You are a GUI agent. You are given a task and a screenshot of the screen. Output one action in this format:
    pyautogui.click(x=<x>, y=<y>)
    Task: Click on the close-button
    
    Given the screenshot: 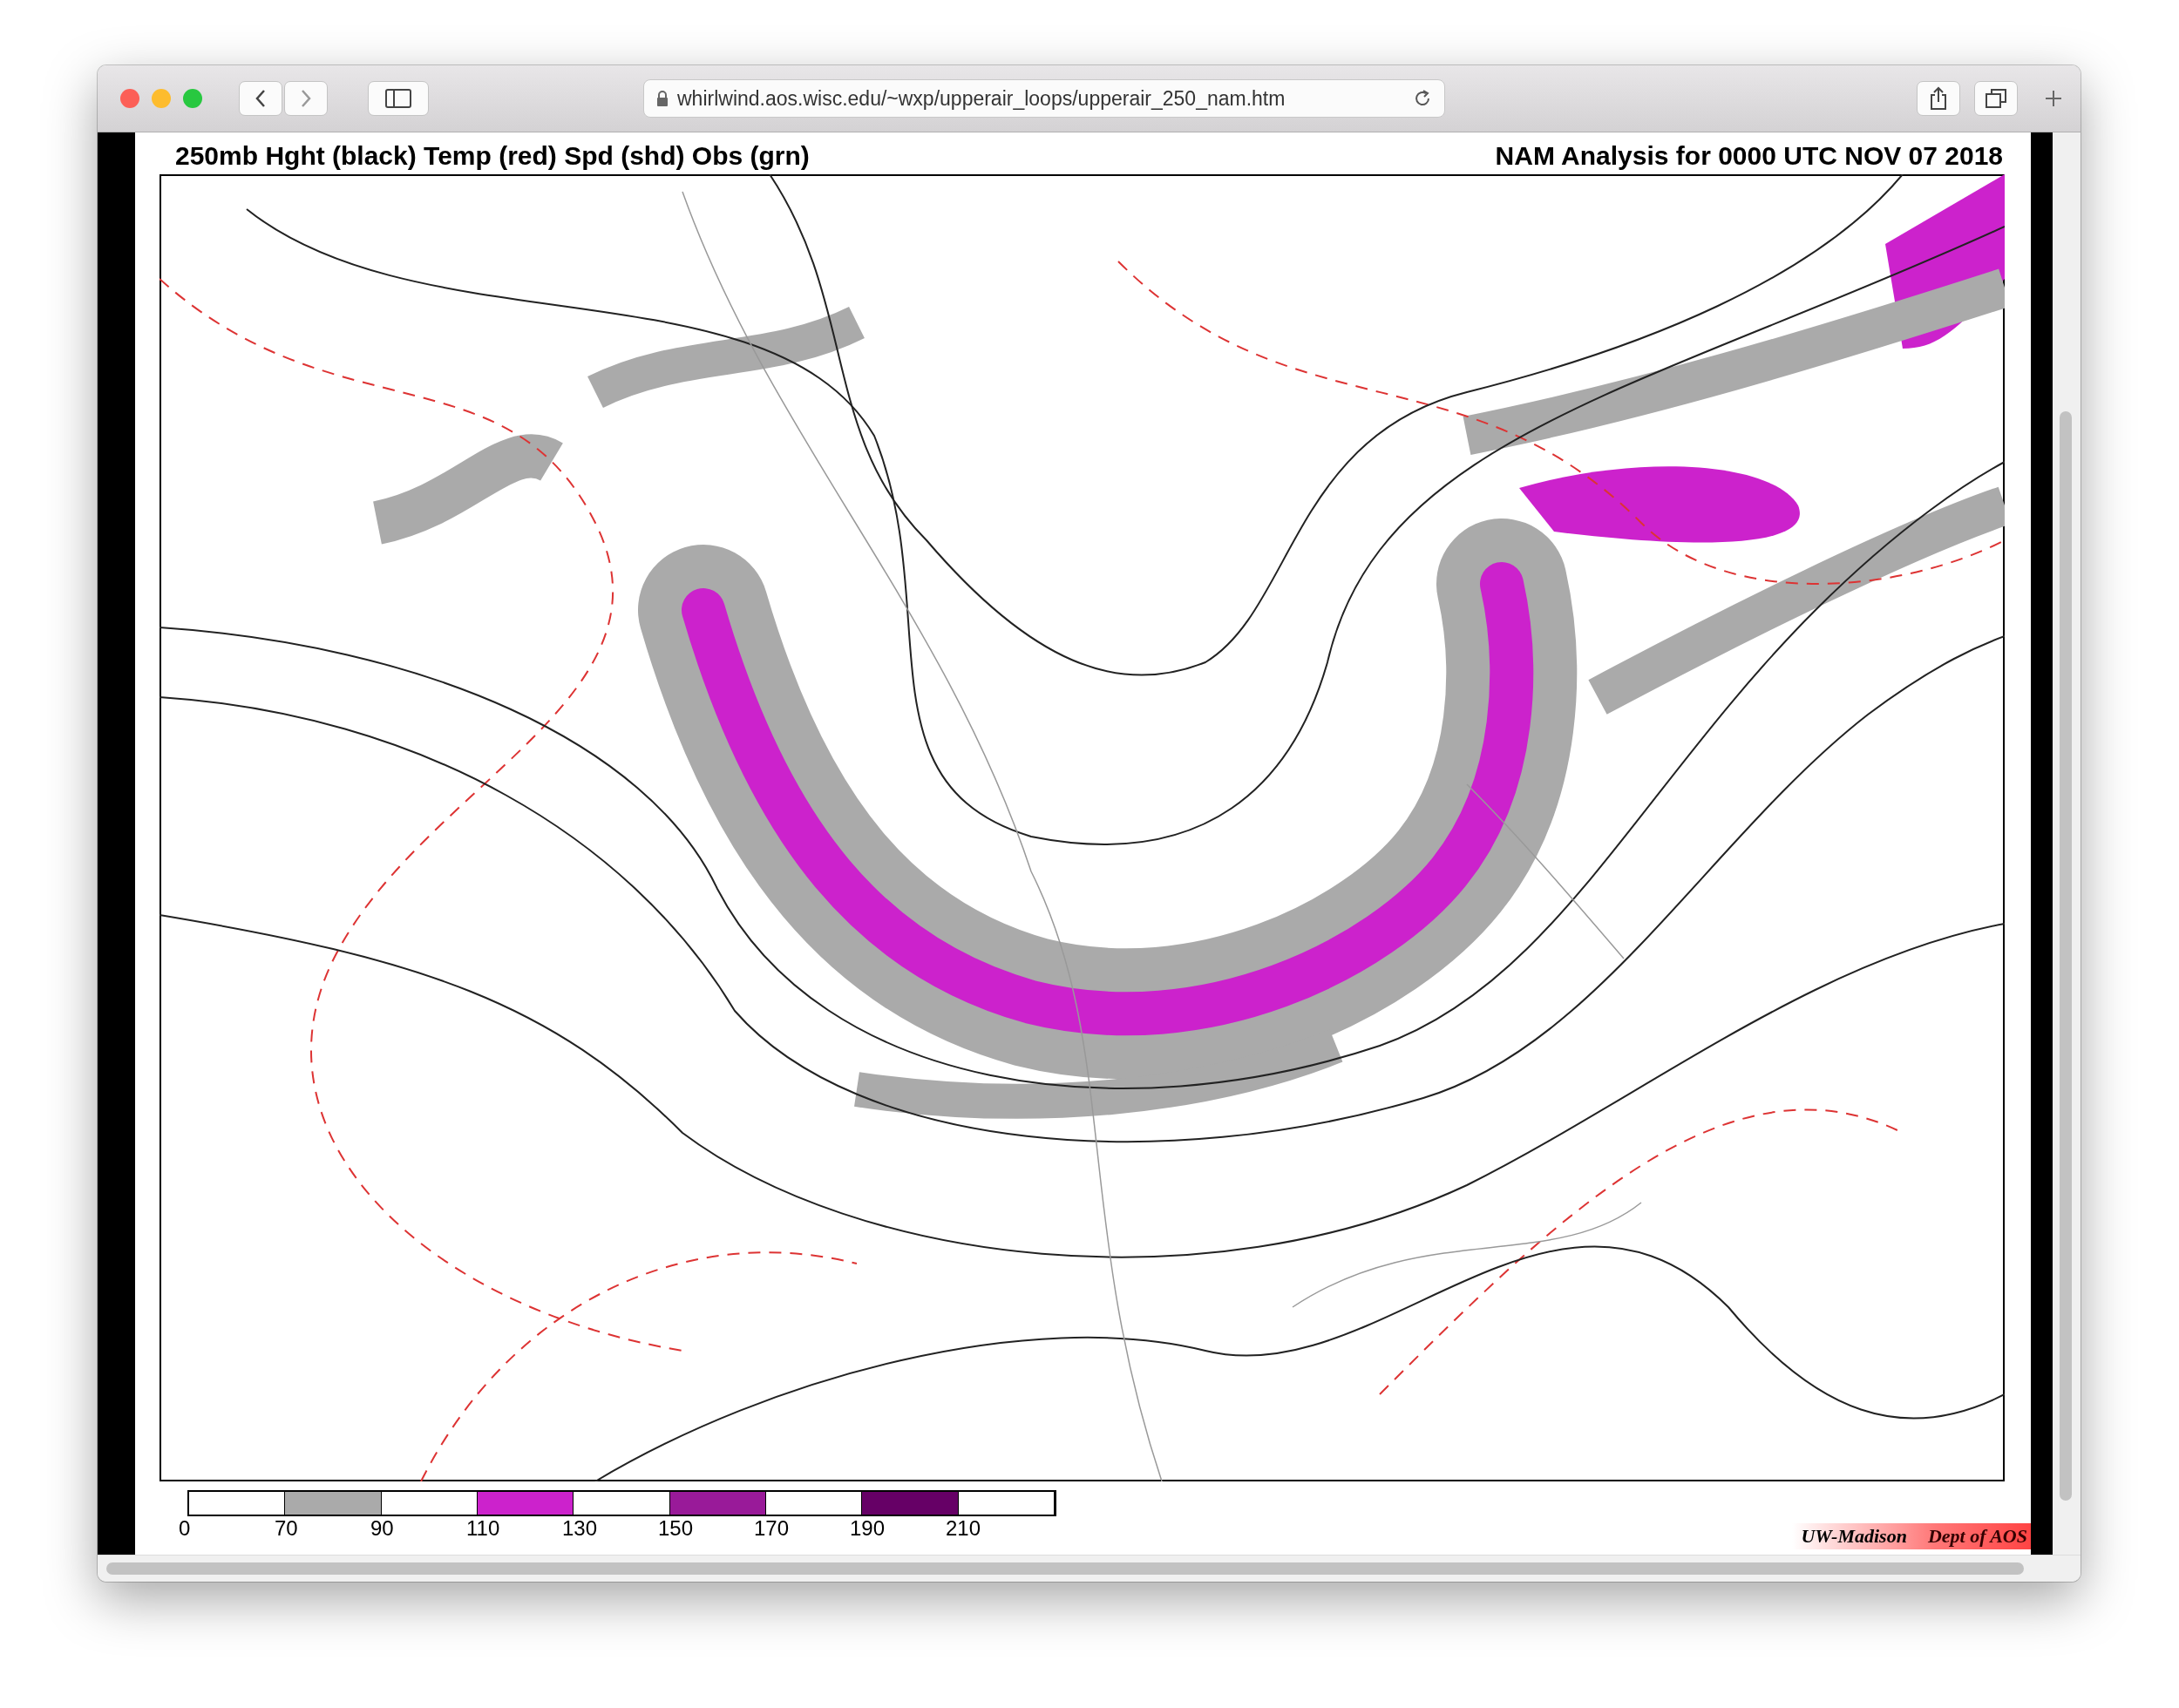 What is the action you would take?
    pyautogui.click(x=129, y=98)
    